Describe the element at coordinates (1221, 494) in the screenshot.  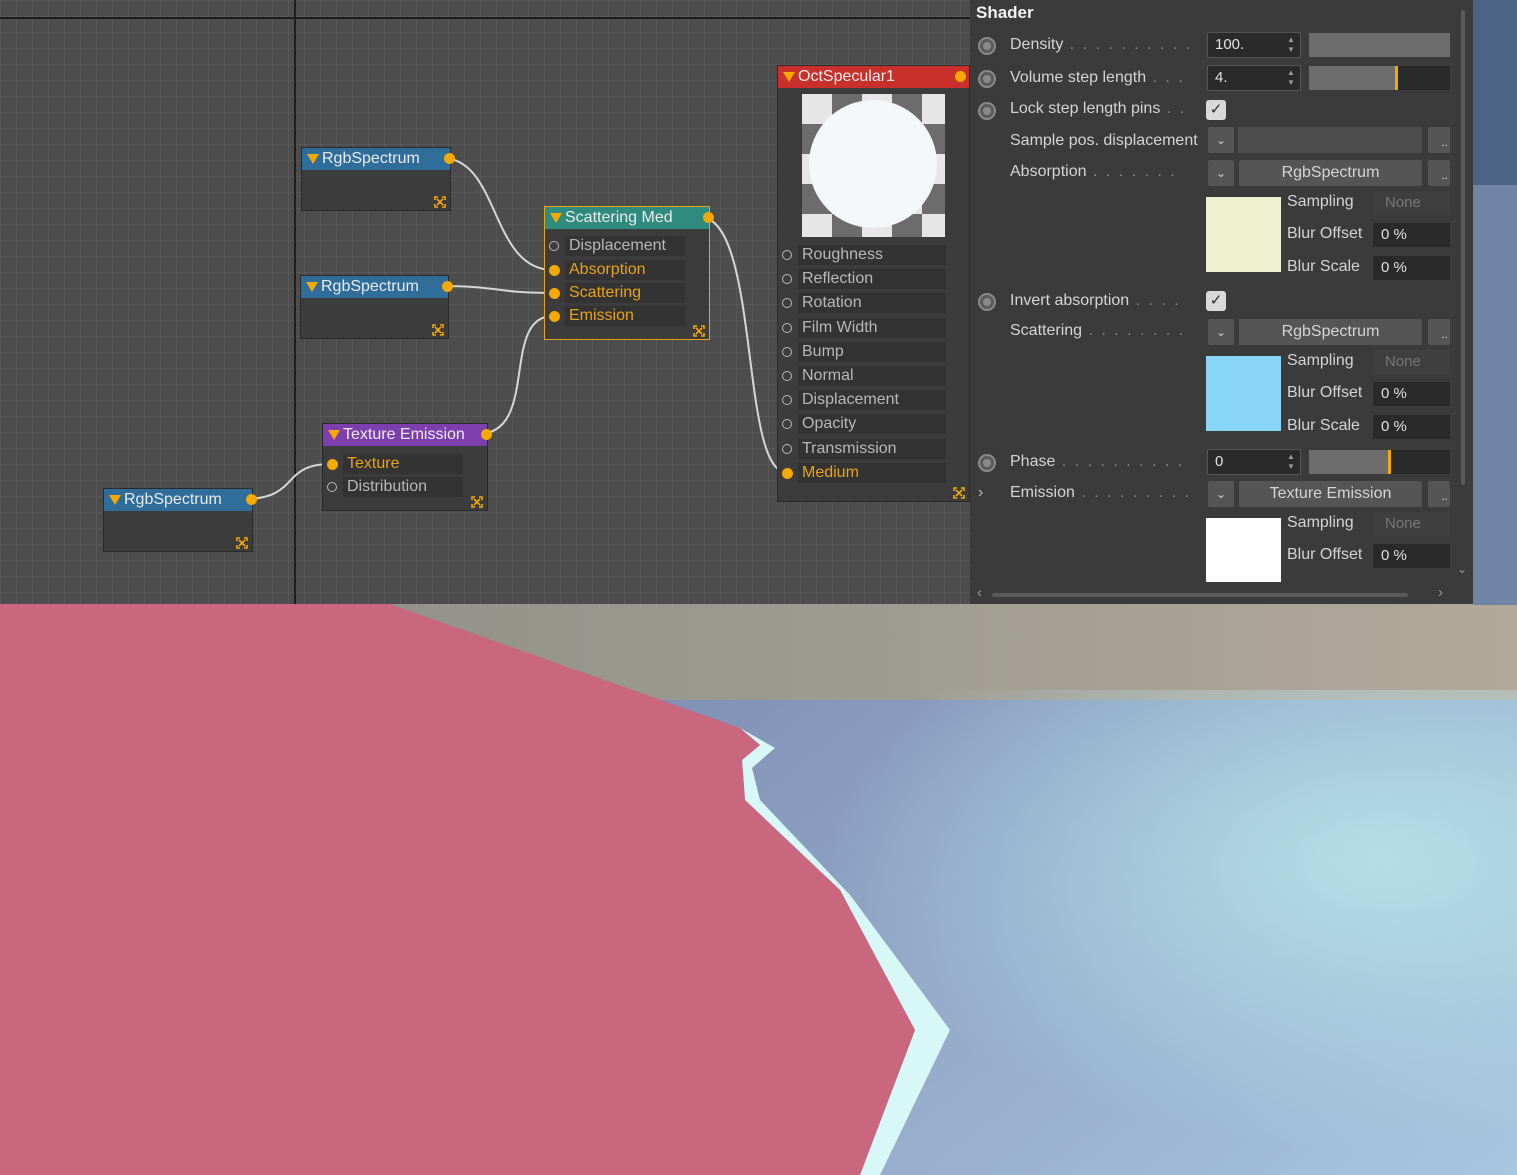
I see `emission-dropdown-chevron-icon: ⌄` at that location.